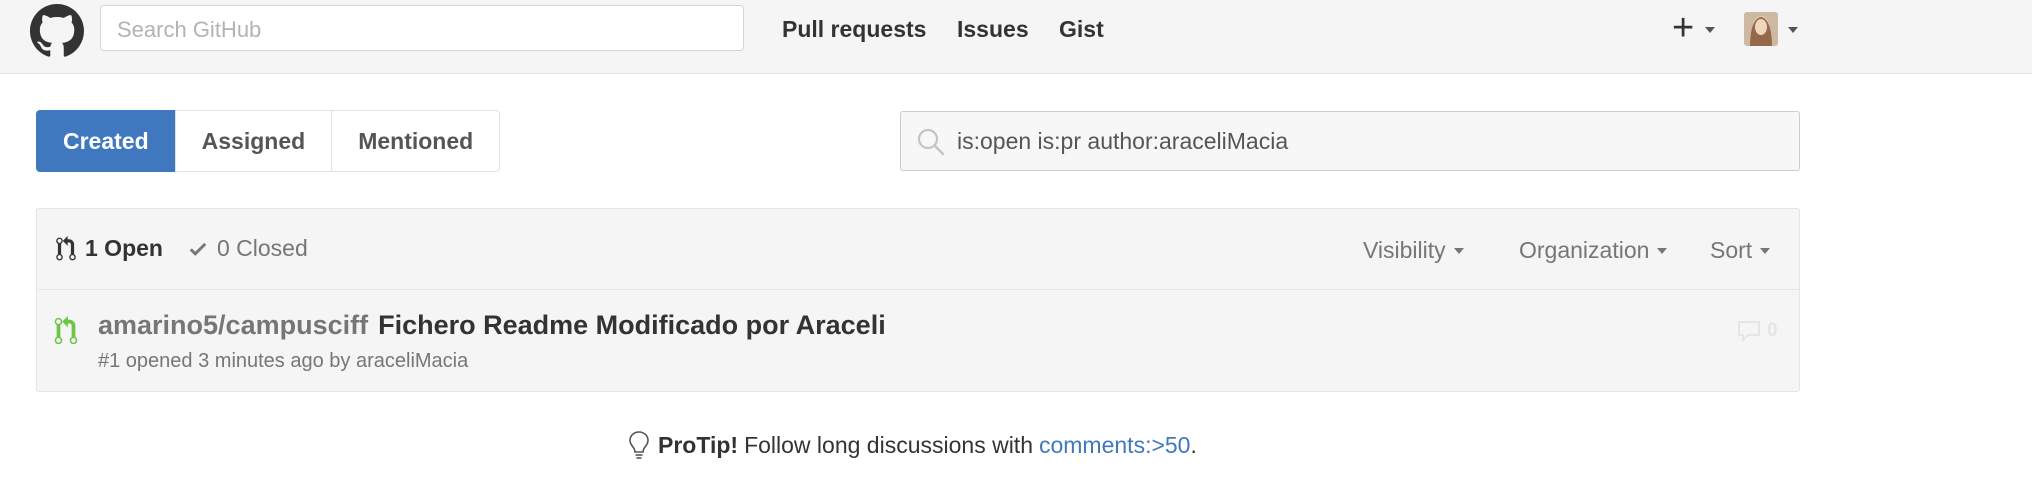 The height and width of the screenshot is (496, 2032). What do you see at coordinates (1584, 250) in the screenshot?
I see `organization-label: Organization` at bounding box center [1584, 250].